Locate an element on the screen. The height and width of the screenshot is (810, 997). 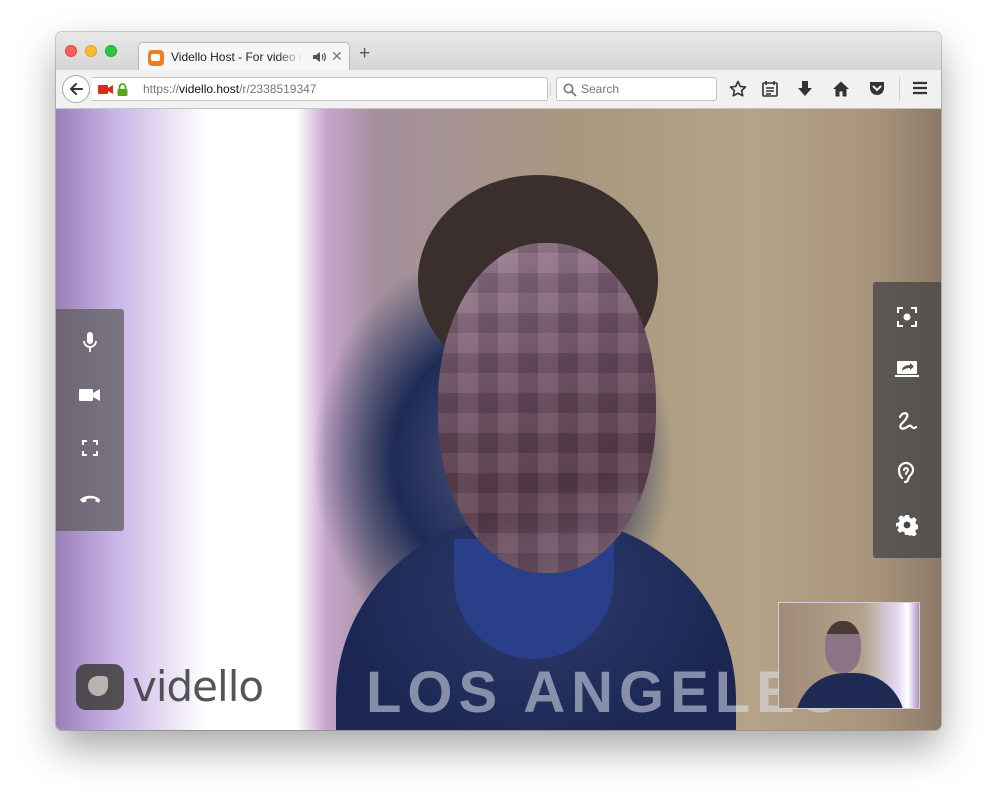
new-tab-button: + is located at coordinates (364, 53).